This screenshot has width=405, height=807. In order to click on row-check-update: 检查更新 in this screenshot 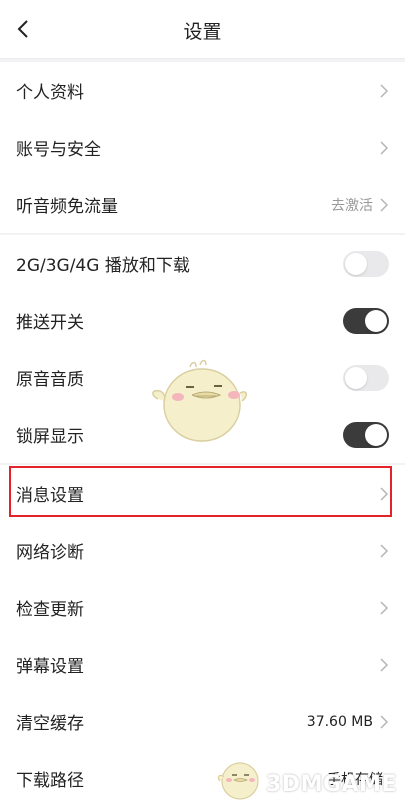, I will do `click(202, 607)`.